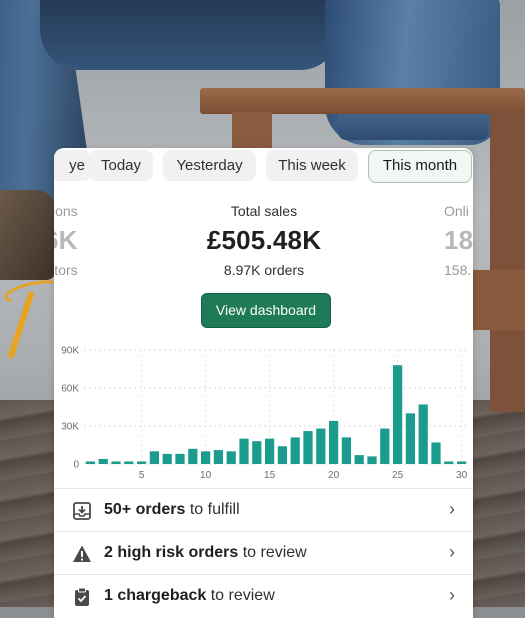  I want to click on metric-value: 18, so click(458, 240).